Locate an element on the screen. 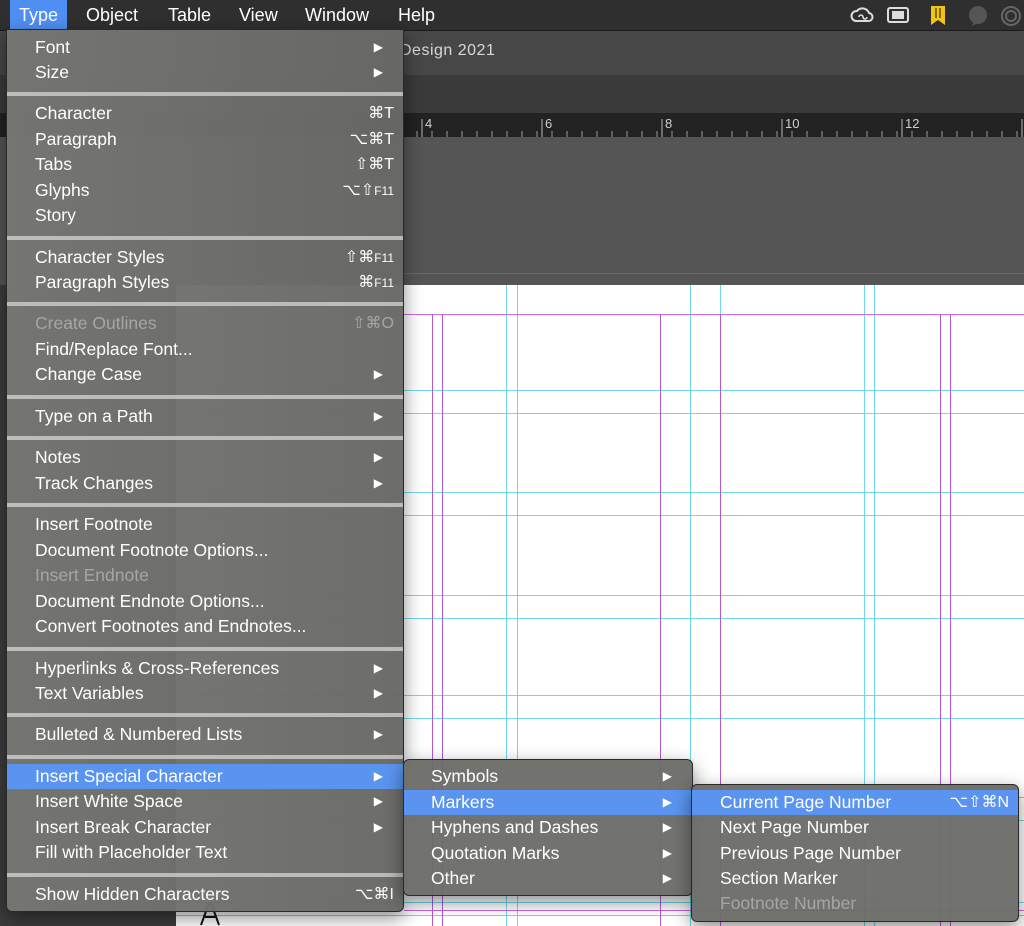 The image size is (1024, 926). menu-item-next-page-number: Next Page Number is located at coordinates (855, 827).